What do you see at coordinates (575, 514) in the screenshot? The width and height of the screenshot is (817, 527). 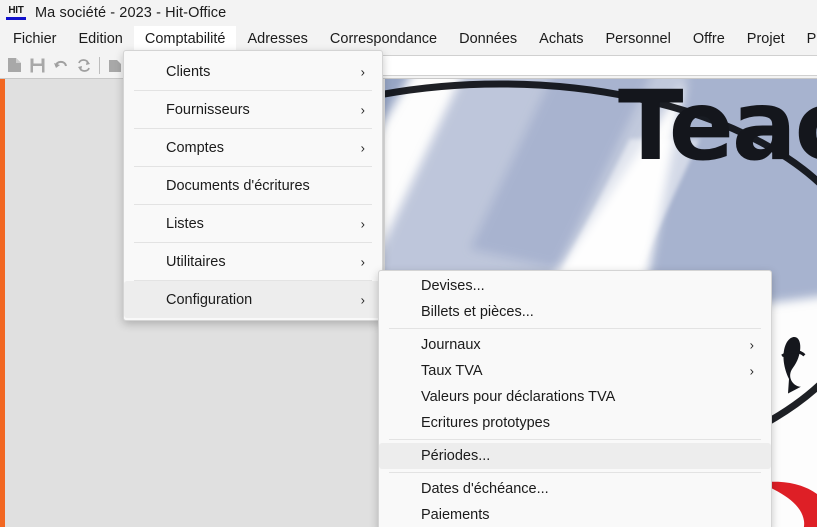 I see `menu-item-paiements: Paiements` at bounding box center [575, 514].